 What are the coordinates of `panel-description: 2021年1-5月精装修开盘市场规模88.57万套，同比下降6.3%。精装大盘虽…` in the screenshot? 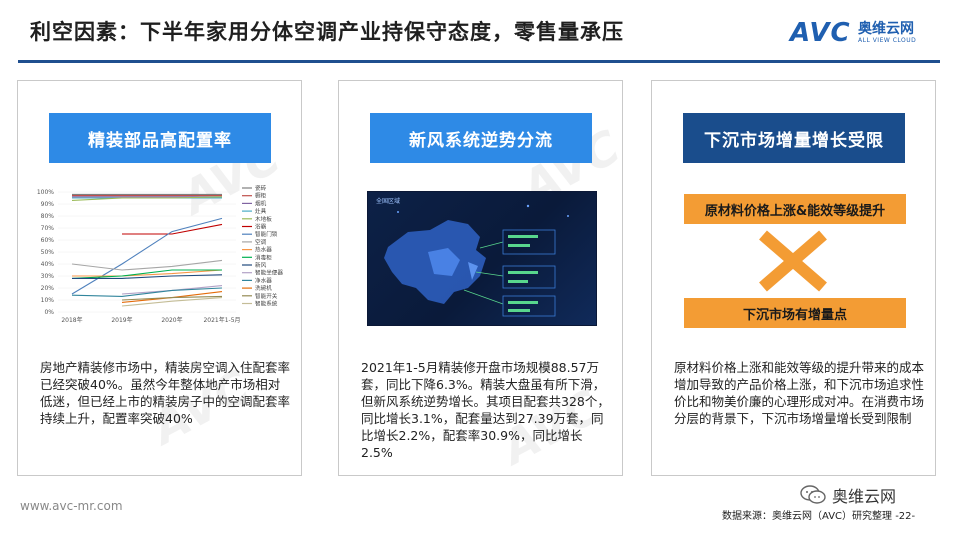 It's located at (485, 410).